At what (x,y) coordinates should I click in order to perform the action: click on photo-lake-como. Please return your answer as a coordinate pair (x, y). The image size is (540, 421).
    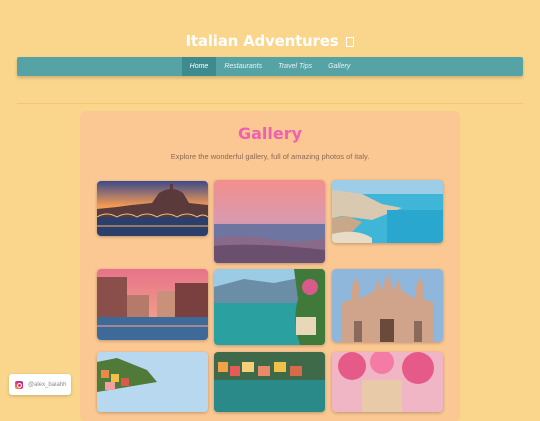
    Looking at the image, I should click on (269, 307).